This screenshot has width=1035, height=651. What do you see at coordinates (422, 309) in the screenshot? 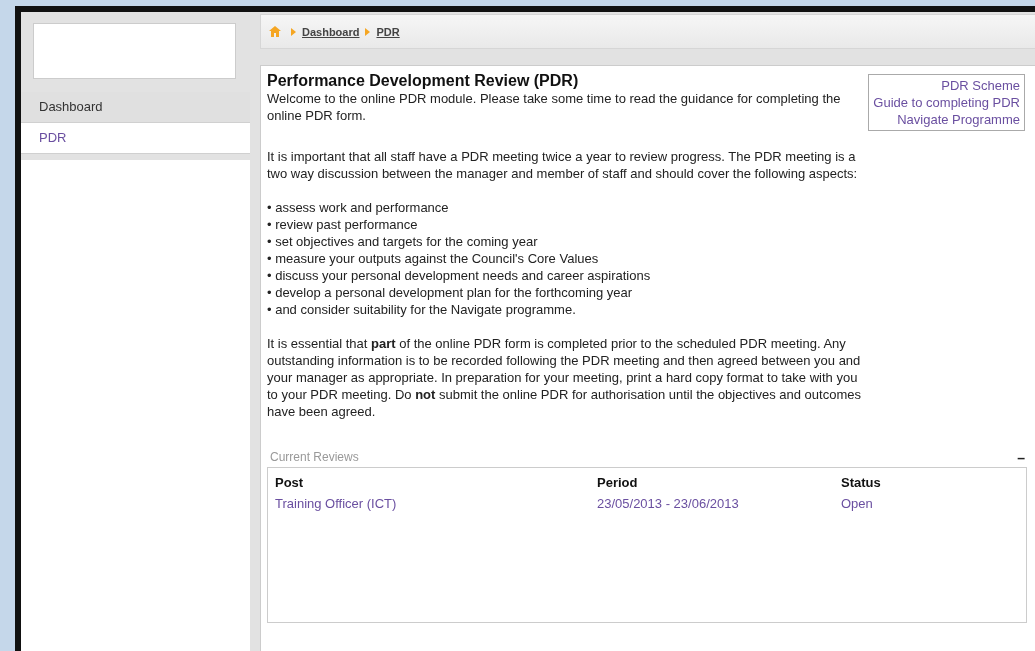
I see `bullet-item: • and consider suitability for the Navigate programme.` at bounding box center [422, 309].